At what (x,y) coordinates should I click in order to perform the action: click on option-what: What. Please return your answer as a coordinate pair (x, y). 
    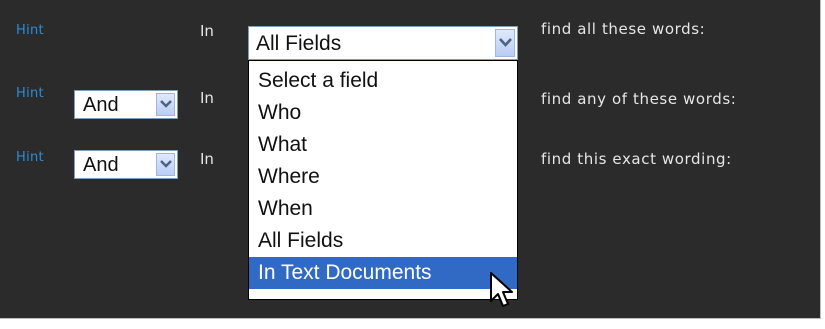
    Looking at the image, I should click on (383, 145).